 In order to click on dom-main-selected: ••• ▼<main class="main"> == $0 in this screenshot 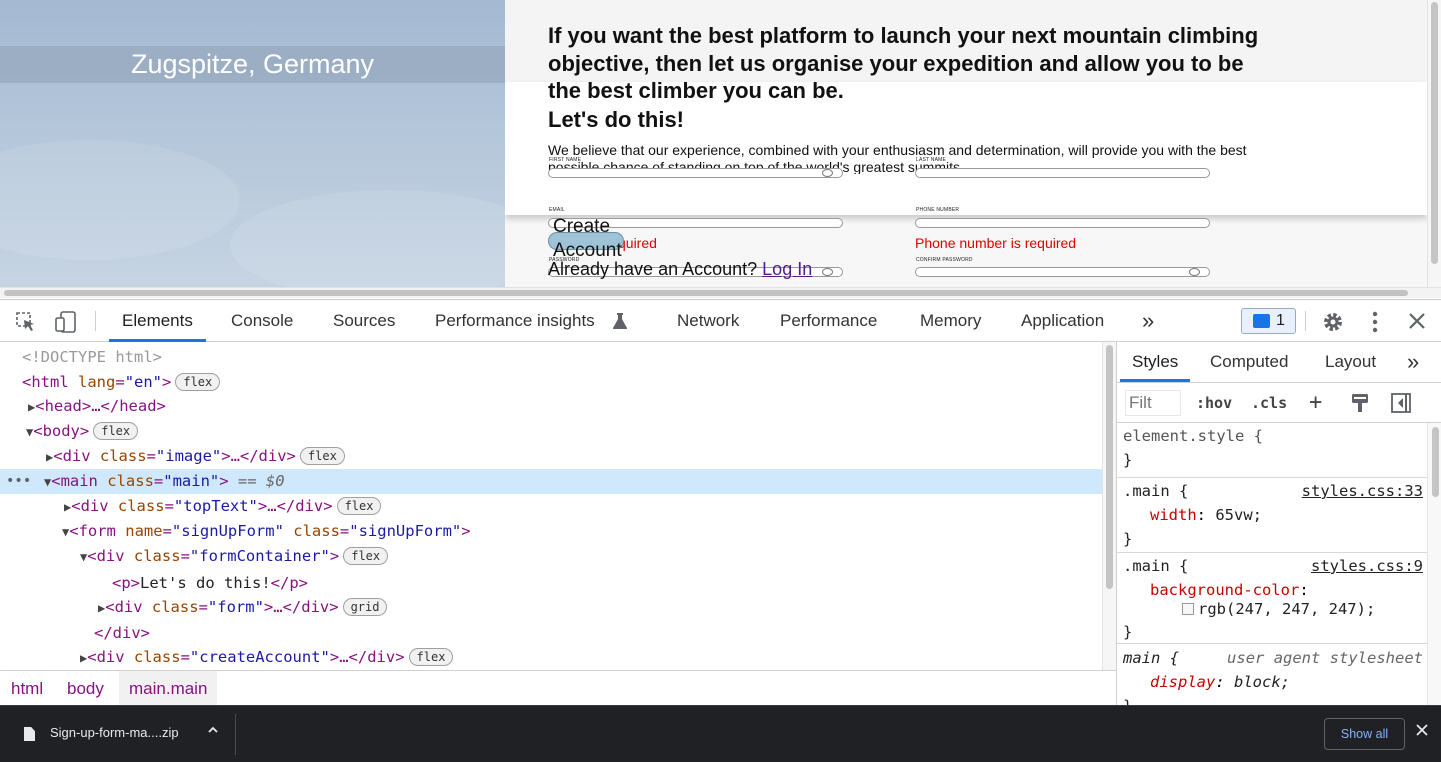, I will do `click(551, 481)`.